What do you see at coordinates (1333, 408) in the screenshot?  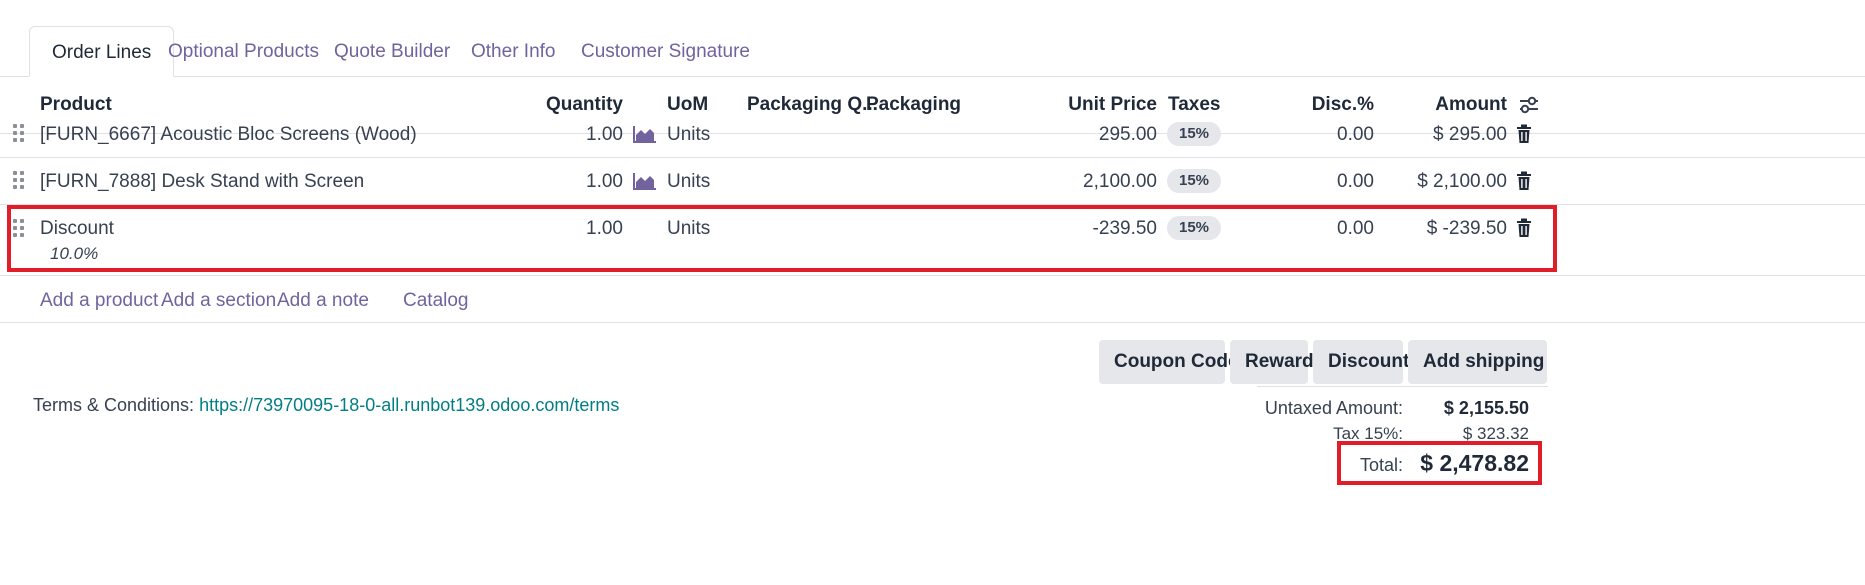 I see `untaxed-amount-label: Untaxed Amount:` at bounding box center [1333, 408].